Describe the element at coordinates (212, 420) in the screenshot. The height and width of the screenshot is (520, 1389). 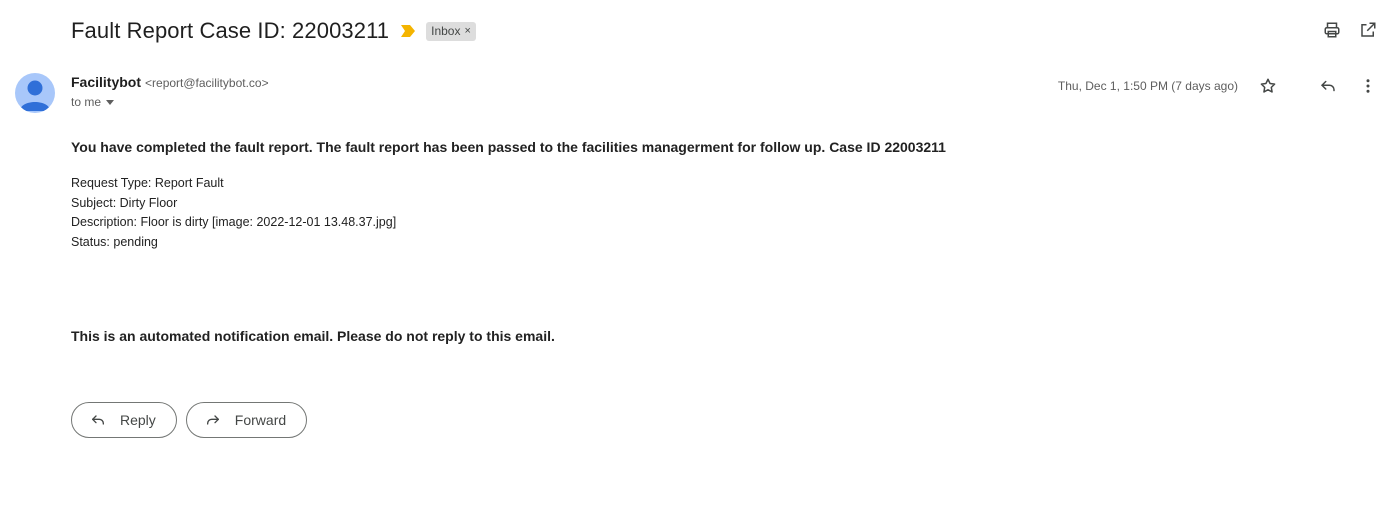
I see `forward-icon` at that location.